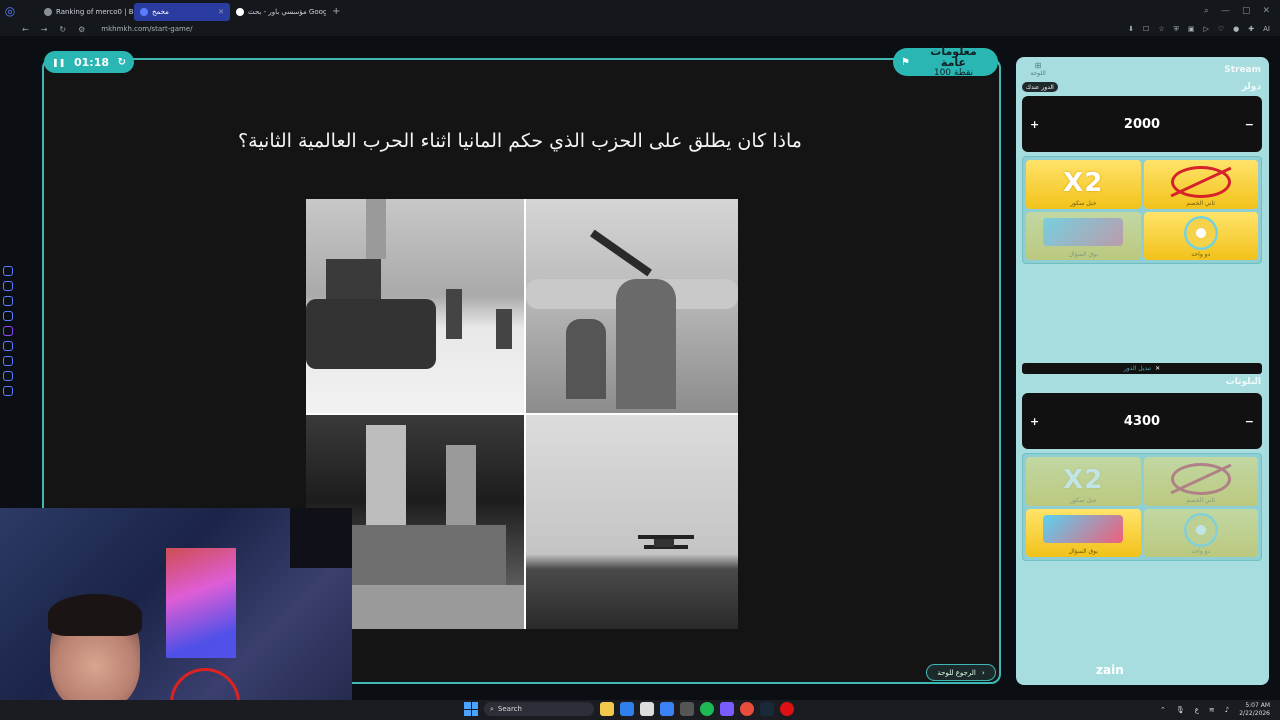  I want to click on browser-sidebar, so click(9, 331).